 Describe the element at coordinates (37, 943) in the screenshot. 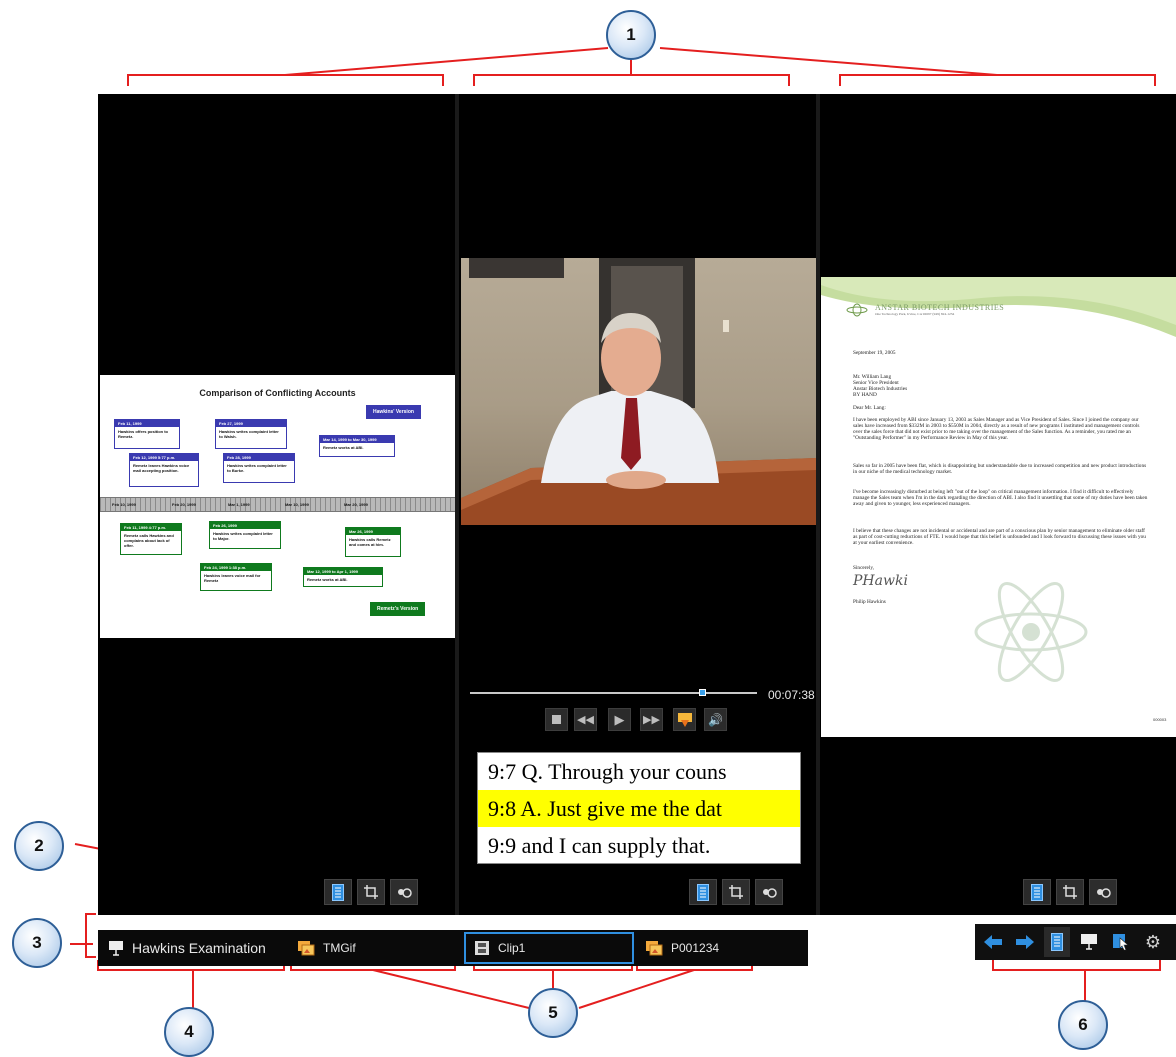

I see `callout-3: 3` at that location.